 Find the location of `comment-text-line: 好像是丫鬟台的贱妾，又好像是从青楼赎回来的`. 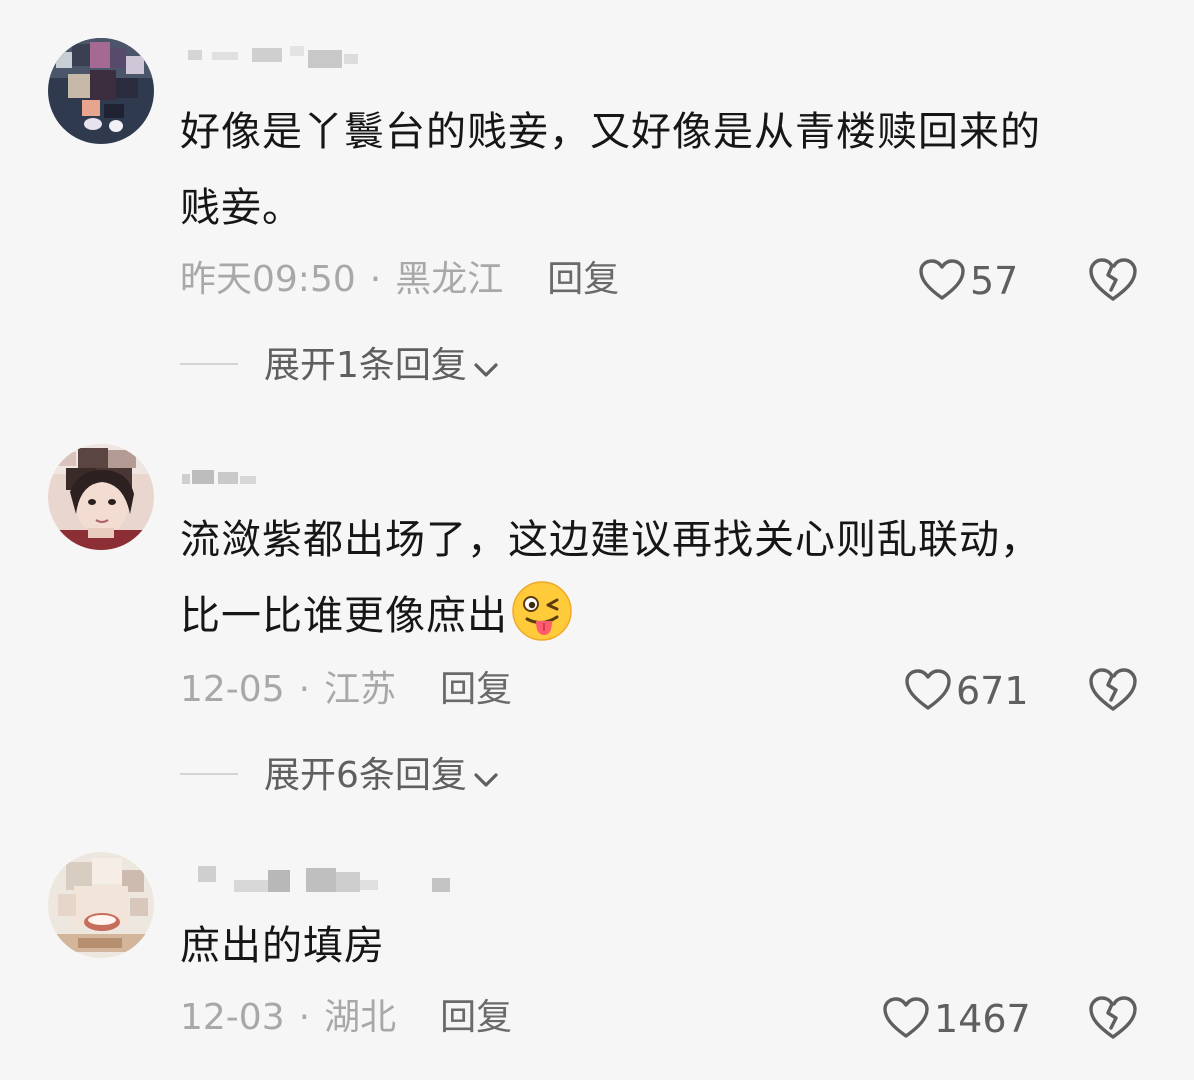

comment-text-line: 好像是丫鬟台的贱妾，又好像是从青楼赎回来的 is located at coordinates (610, 132).